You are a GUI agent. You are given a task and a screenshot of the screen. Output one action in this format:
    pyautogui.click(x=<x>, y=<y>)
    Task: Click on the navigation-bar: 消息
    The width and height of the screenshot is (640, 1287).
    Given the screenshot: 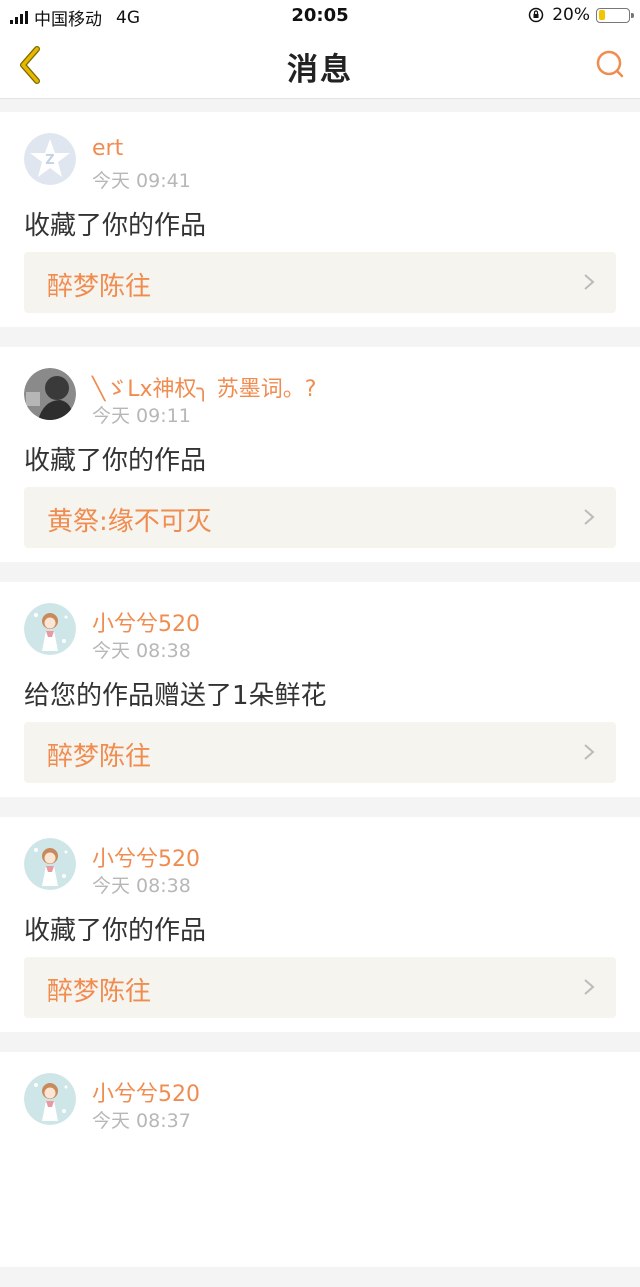 What is the action you would take?
    pyautogui.click(x=320, y=65)
    